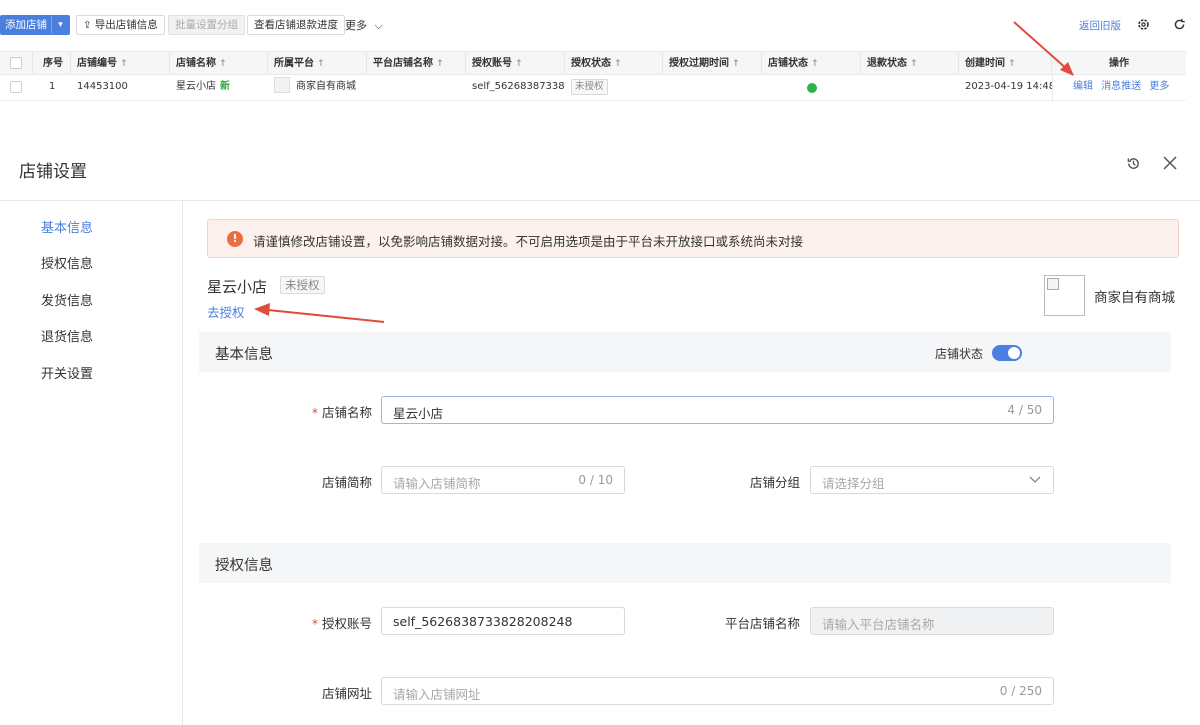 This screenshot has width=1200, height=725. I want to click on row-checkbox, so click(16, 87).